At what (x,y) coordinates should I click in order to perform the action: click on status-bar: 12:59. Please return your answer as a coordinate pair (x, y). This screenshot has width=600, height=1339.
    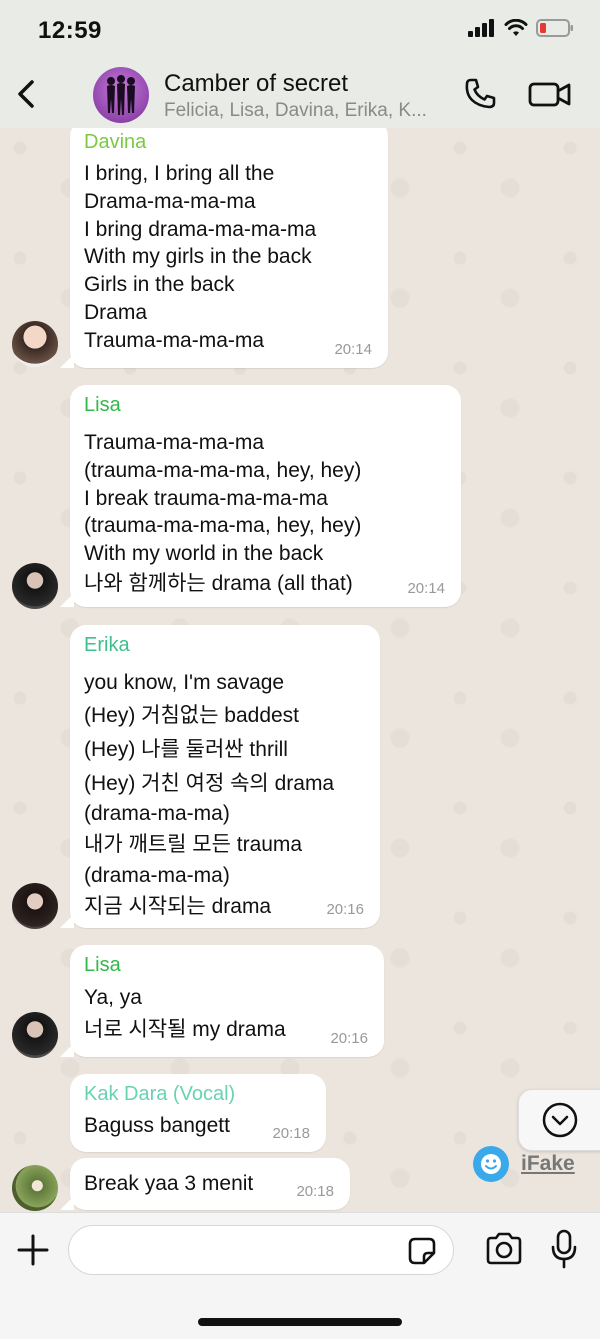
    Looking at the image, I should click on (300, 31).